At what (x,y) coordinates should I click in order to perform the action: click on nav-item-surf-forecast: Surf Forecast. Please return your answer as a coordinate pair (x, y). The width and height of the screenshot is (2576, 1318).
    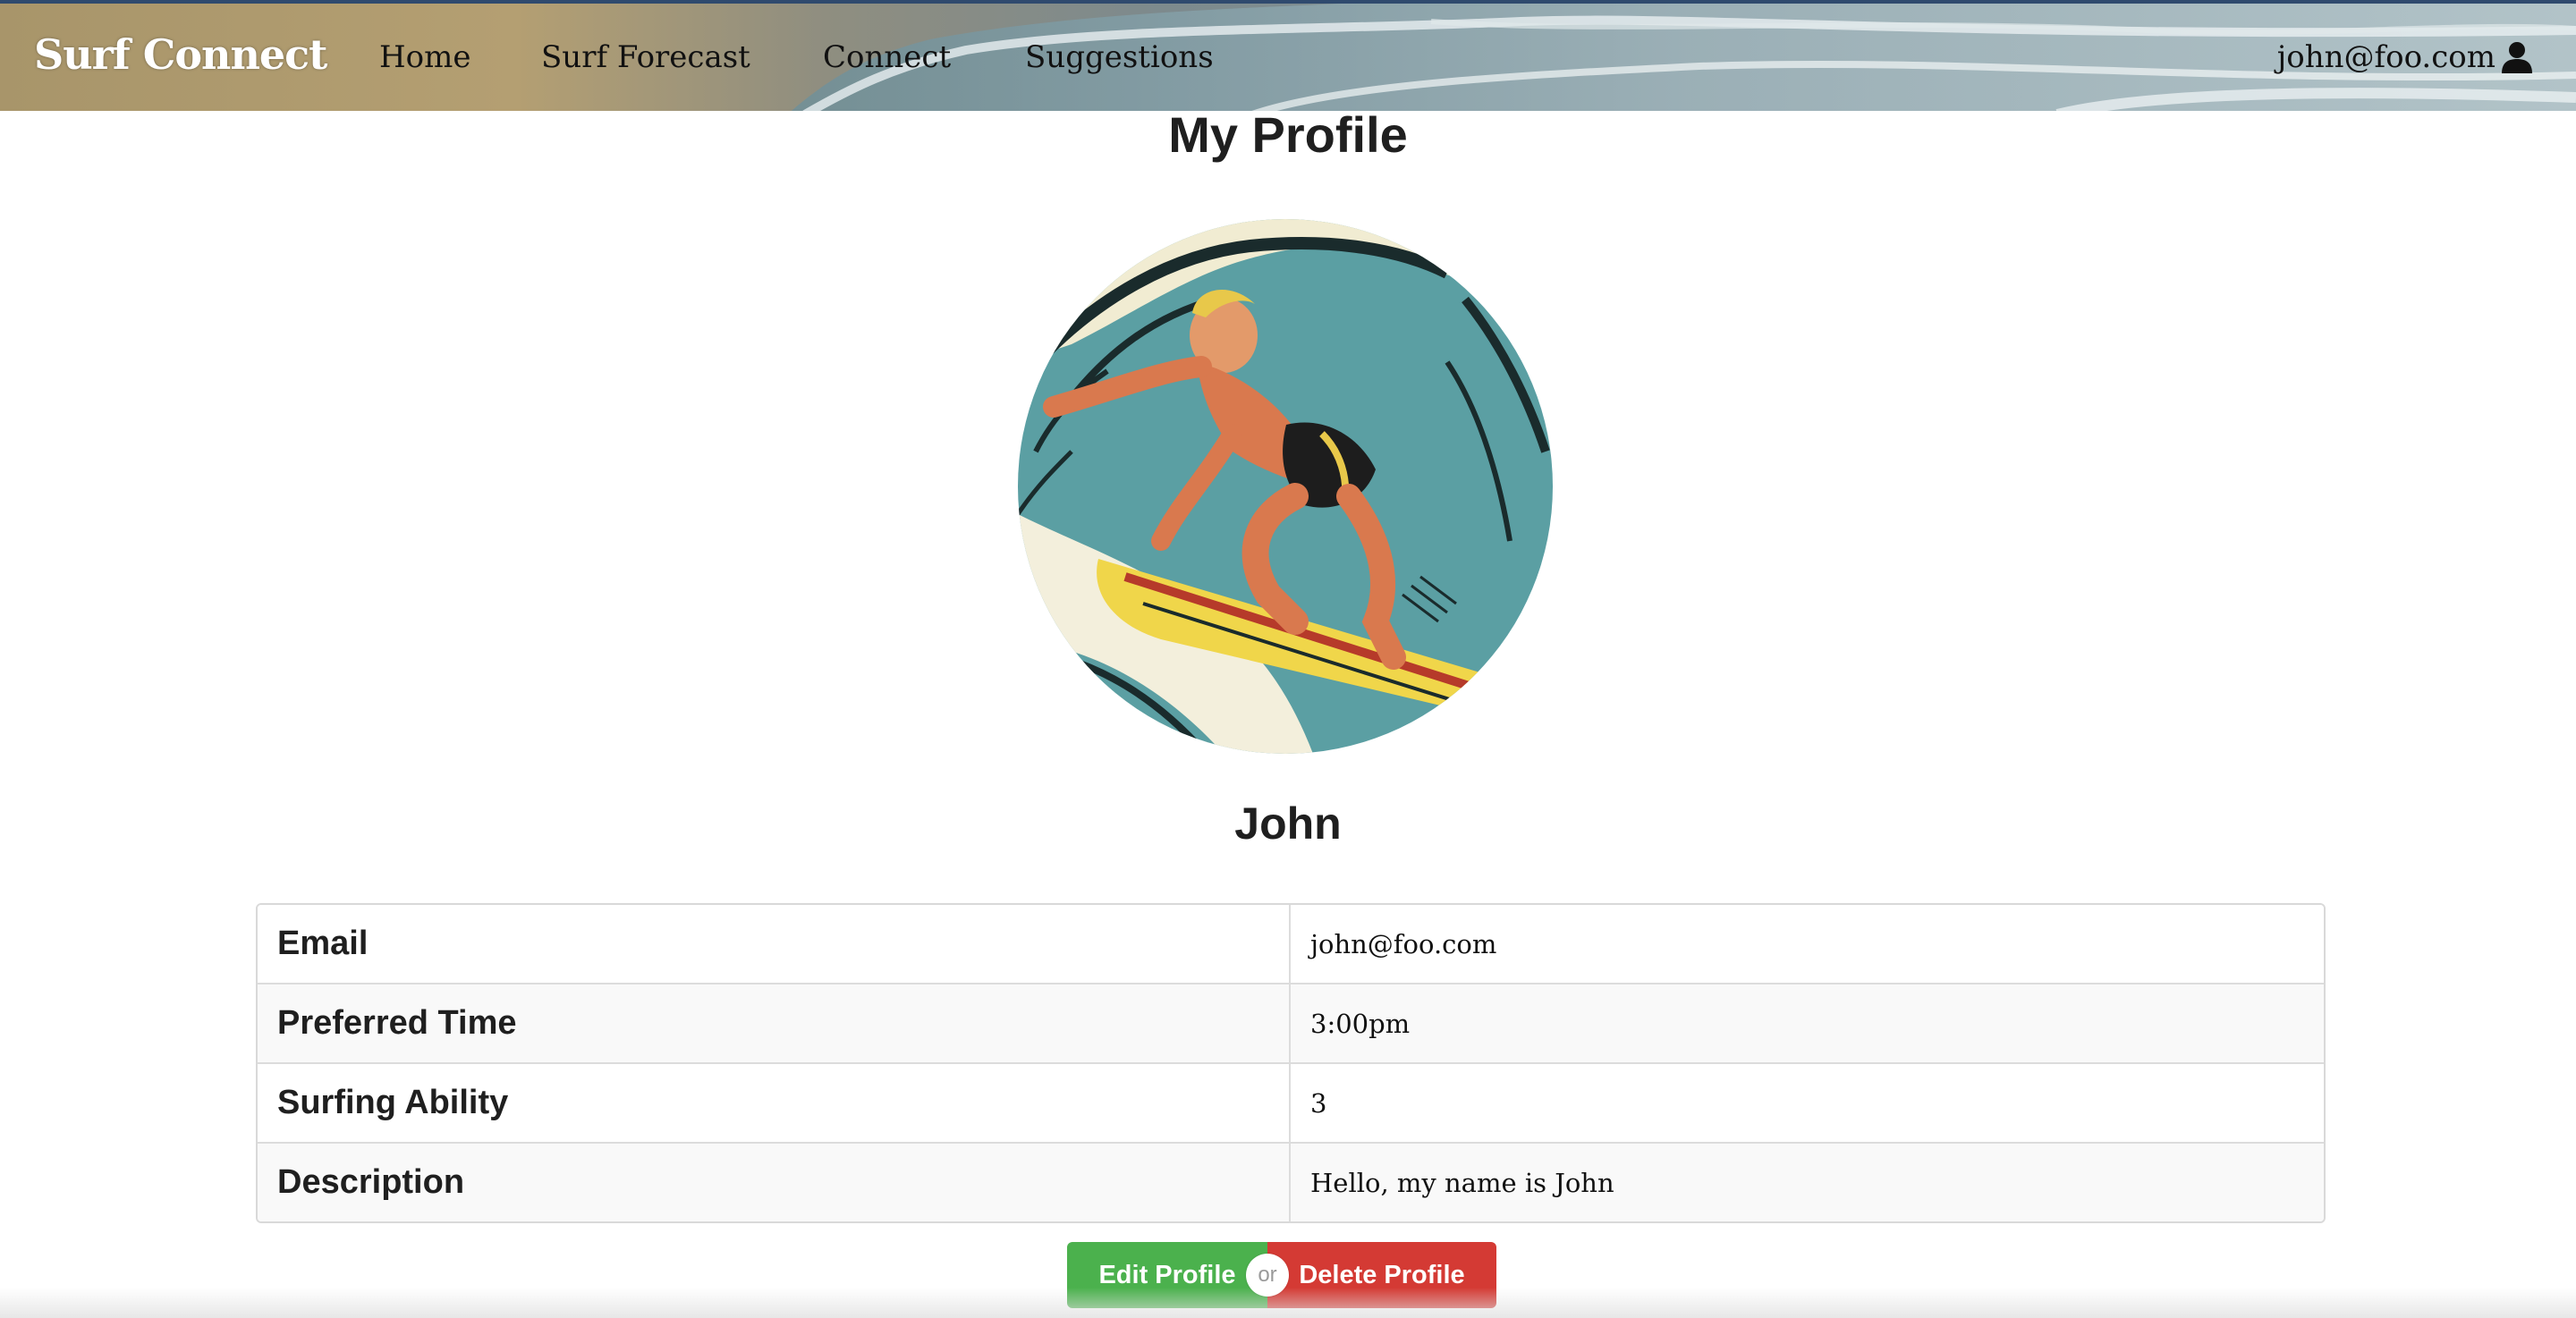
    Looking at the image, I should click on (645, 57).